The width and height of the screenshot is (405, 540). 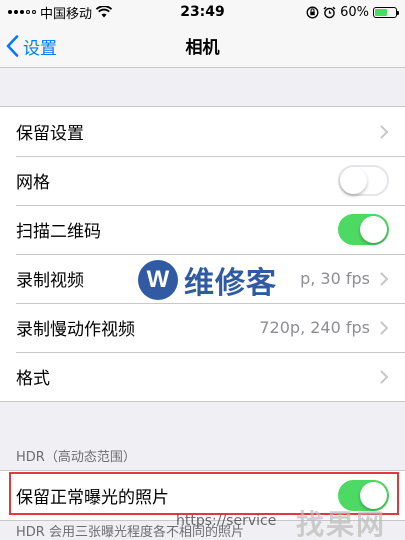 What do you see at coordinates (76, 457) in the screenshot?
I see `hdr-section-header: HDR（高动态范围）` at bounding box center [76, 457].